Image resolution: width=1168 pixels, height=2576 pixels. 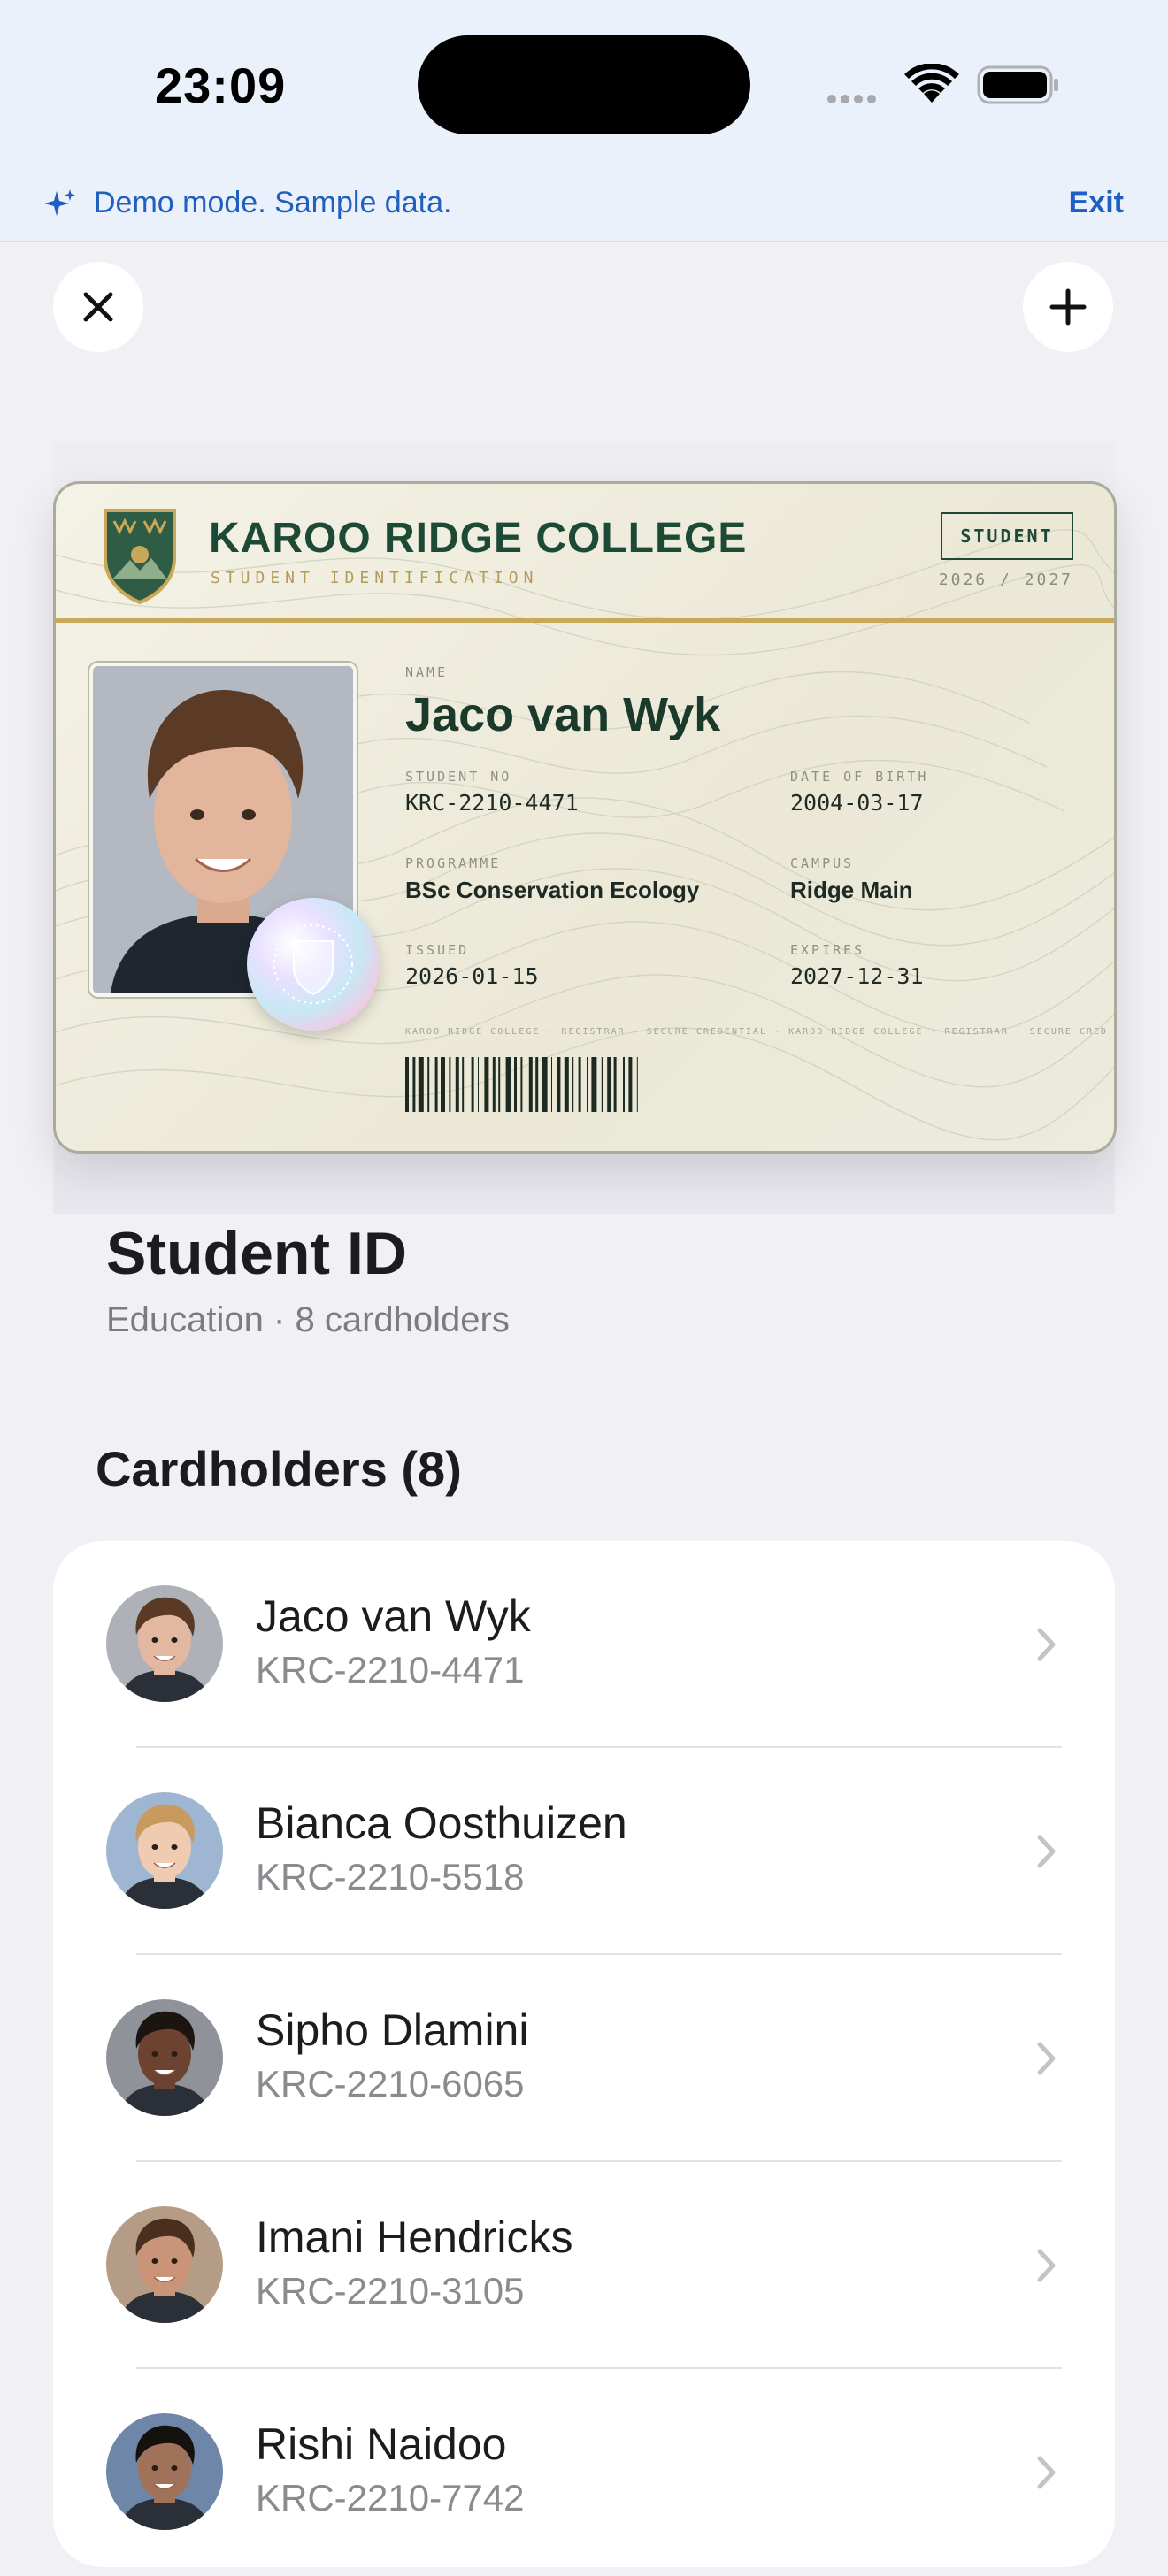 What do you see at coordinates (1007, 536) in the screenshot?
I see `student-badge: STUDENT` at bounding box center [1007, 536].